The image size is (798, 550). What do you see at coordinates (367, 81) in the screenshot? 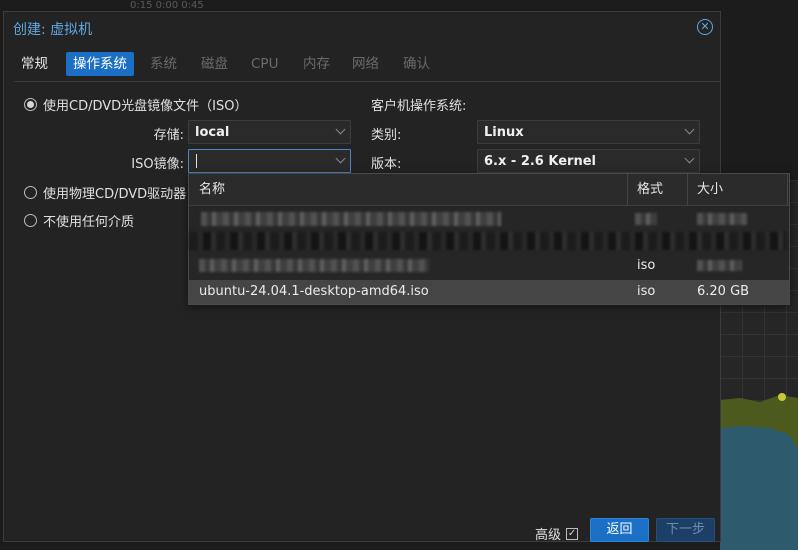
I see `tab-divider` at bounding box center [367, 81].